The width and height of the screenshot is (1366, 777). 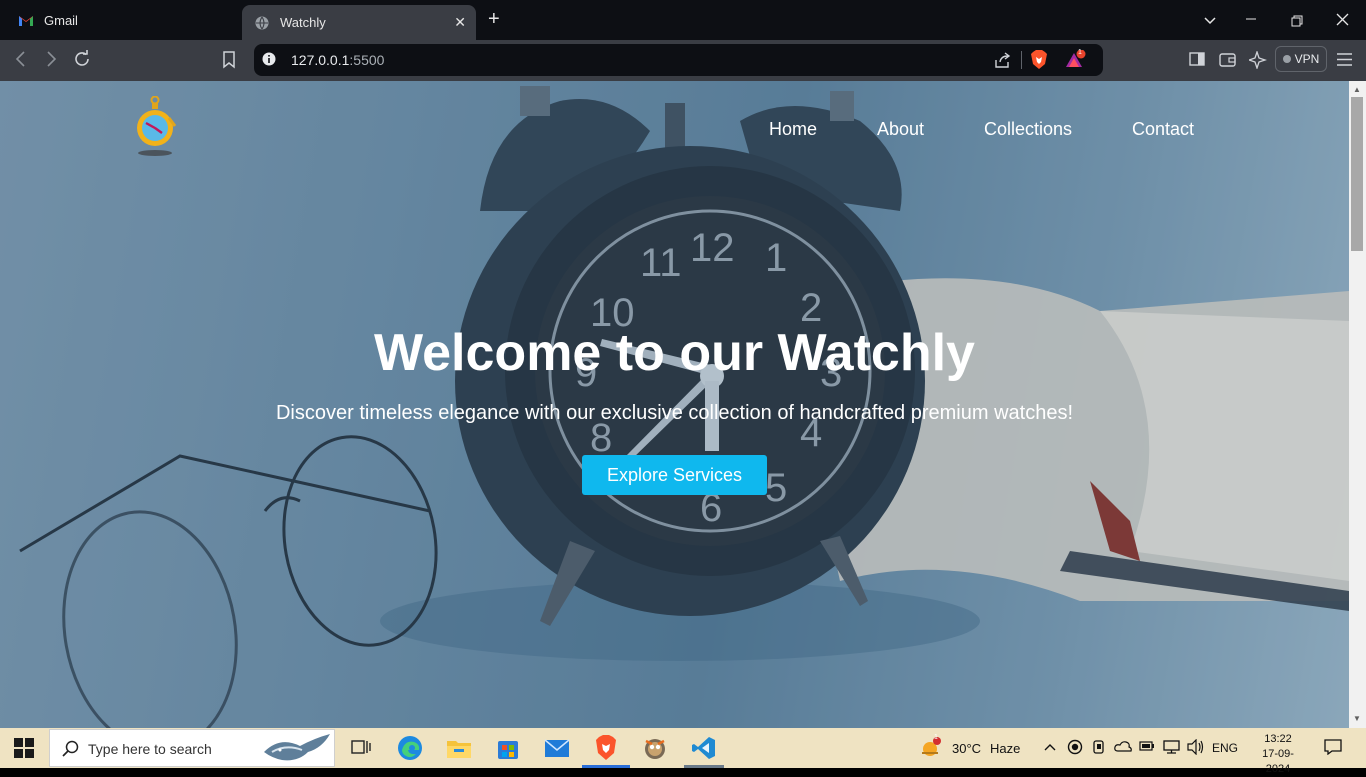 What do you see at coordinates (900, 129) in the screenshot?
I see `nav-about: About` at bounding box center [900, 129].